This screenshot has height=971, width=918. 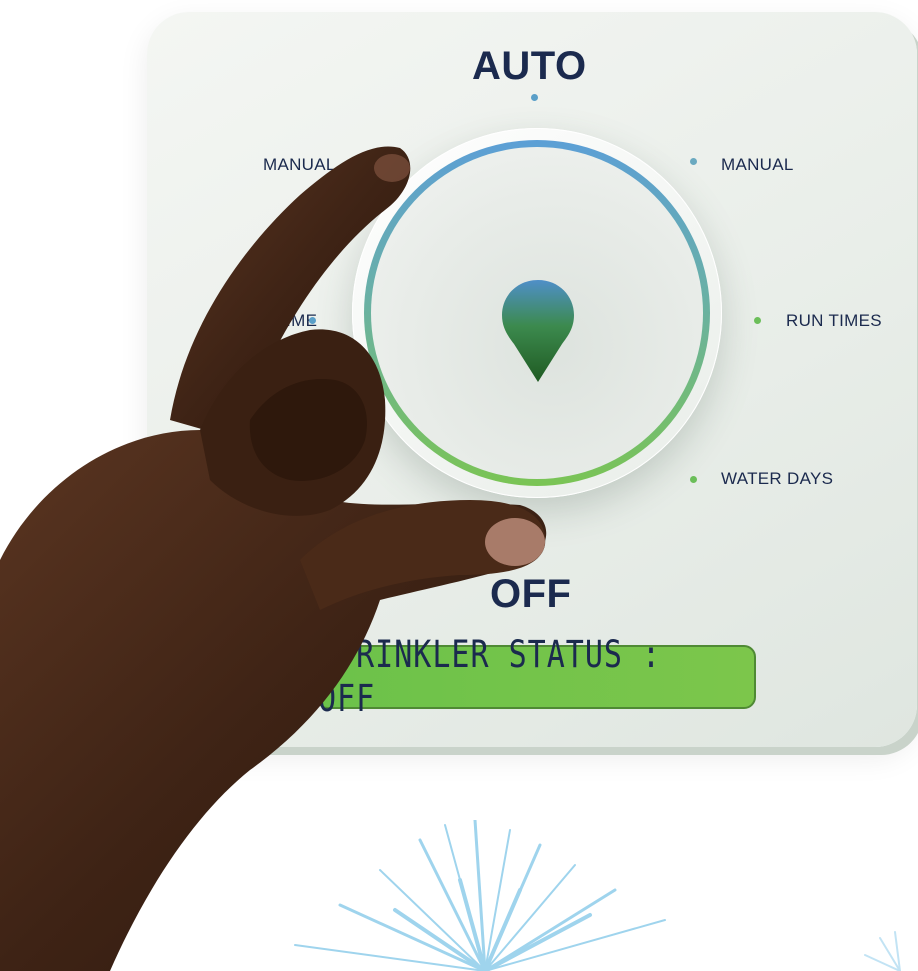 What do you see at coordinates (882, 951) in the screenshot?
I see `water-splash-small` at bounding box center [882, 951].